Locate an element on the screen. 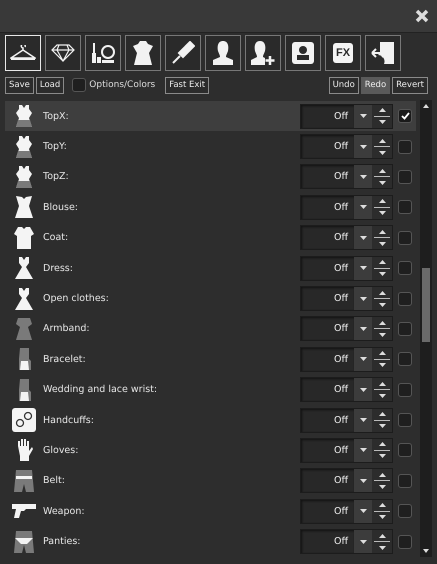 This screenshot has height=564, width=437. list-row: TopX: Off is located at coordinates (210, 116).